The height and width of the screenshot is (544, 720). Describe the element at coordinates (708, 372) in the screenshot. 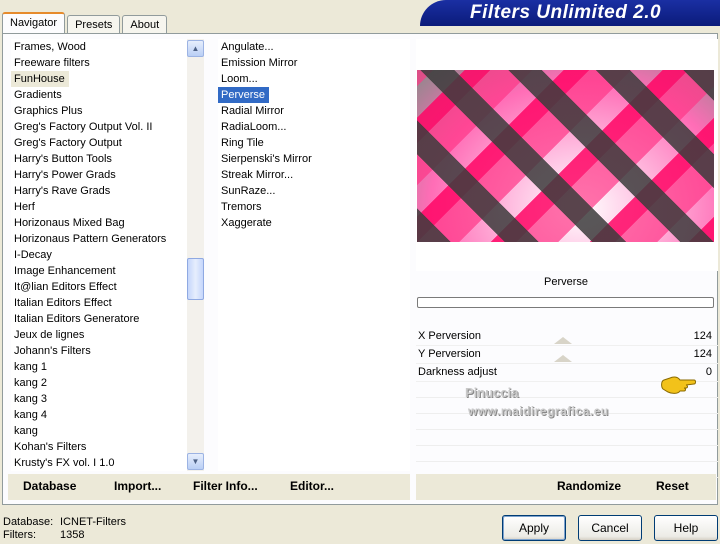

I see `param-value: 0` at that location.